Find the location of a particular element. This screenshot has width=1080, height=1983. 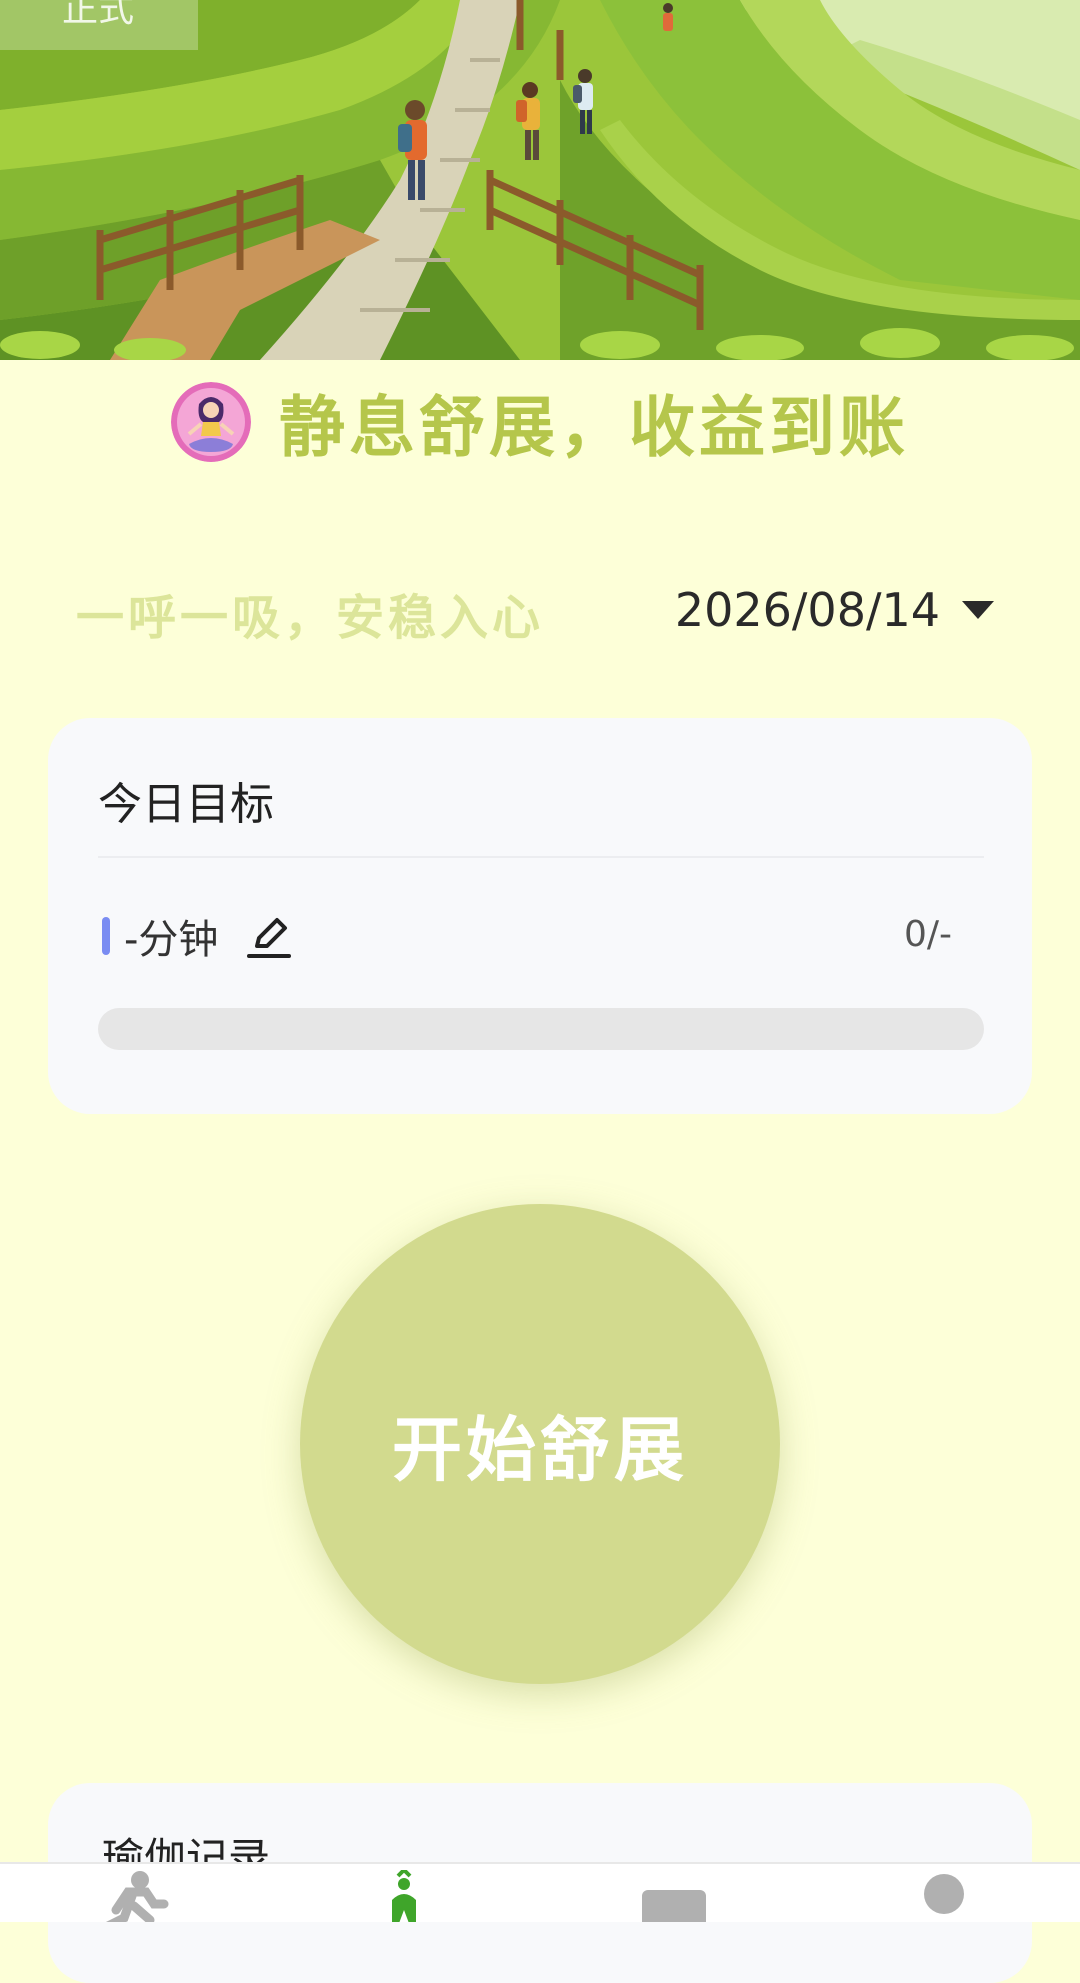

date-value: 2026/08/14 is located at coordinates (807, 610).